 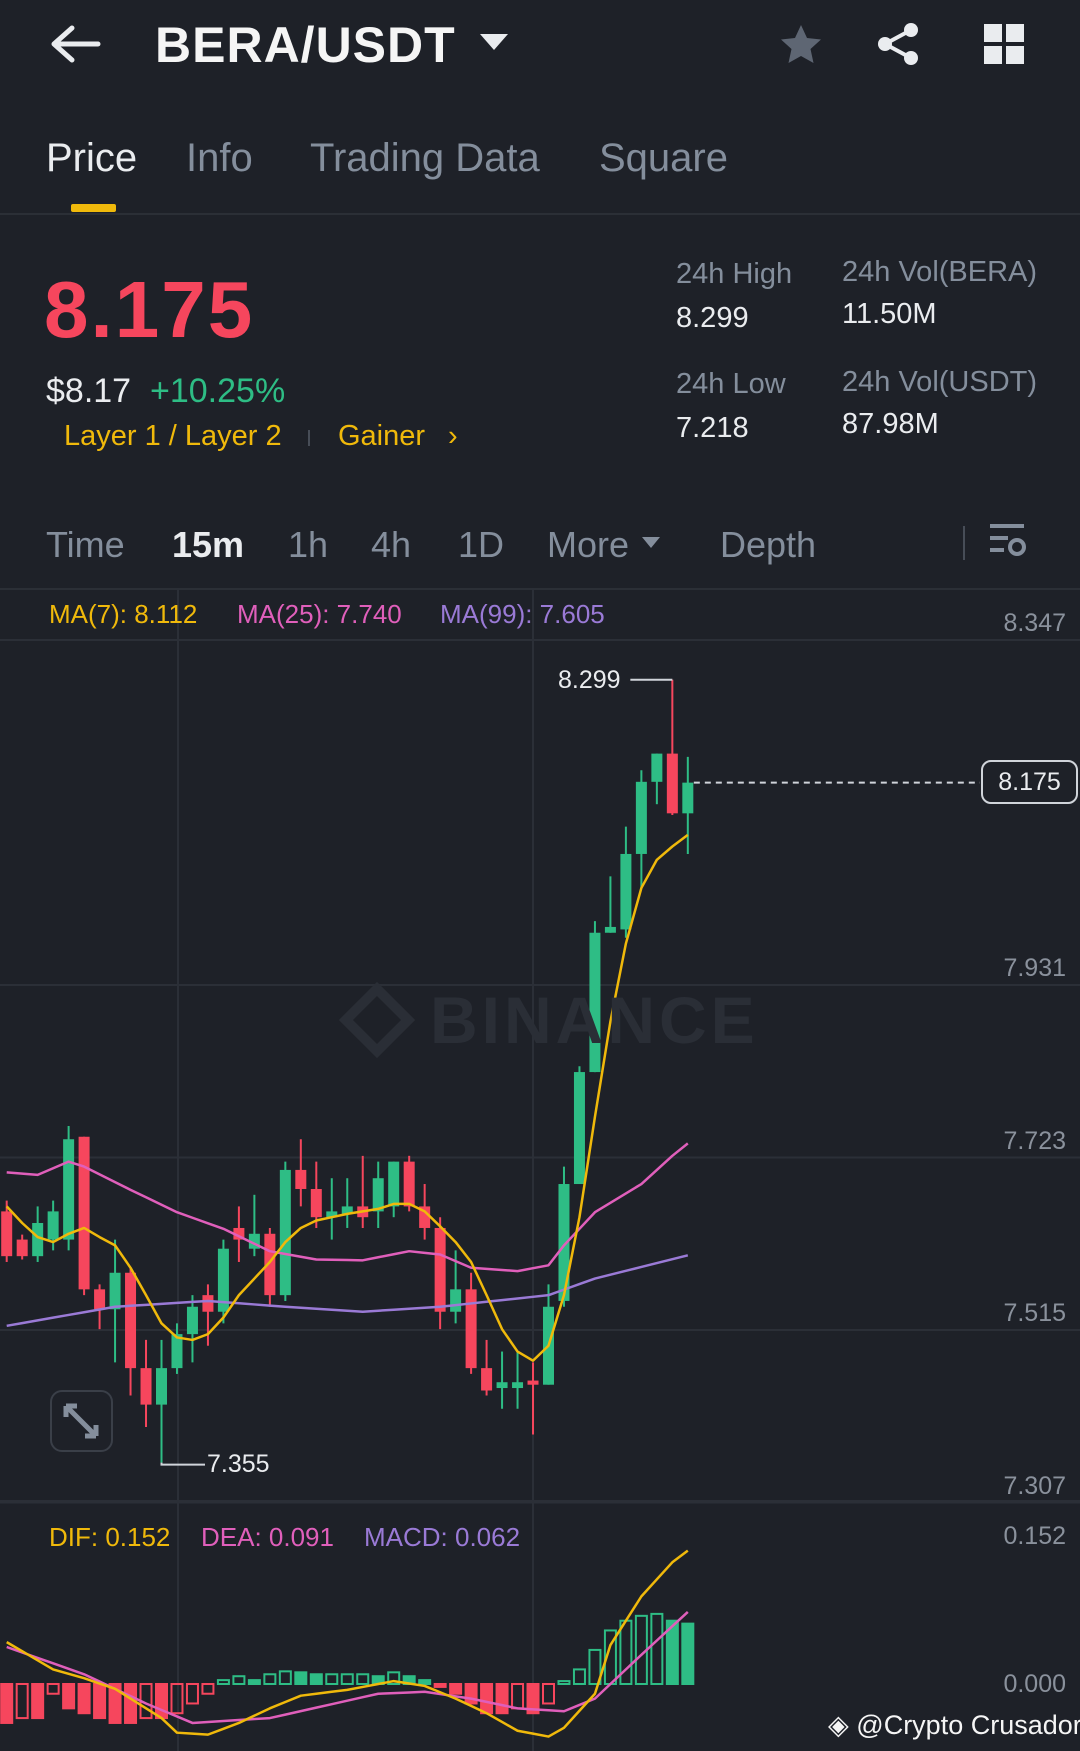 I want to click on expand-icon, so click(x=81, y=1421).